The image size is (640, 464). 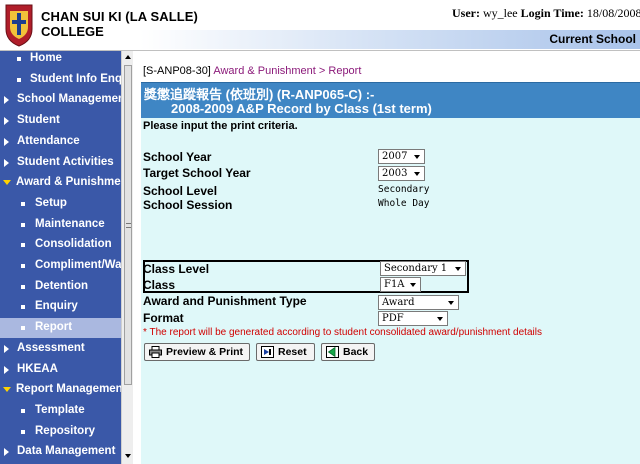 What do you see at coordinates (60, 266) in the screenshot?
I see `sidebar-item-compliment-warning: Compliment/Warning` at bounding box center [60, 266].